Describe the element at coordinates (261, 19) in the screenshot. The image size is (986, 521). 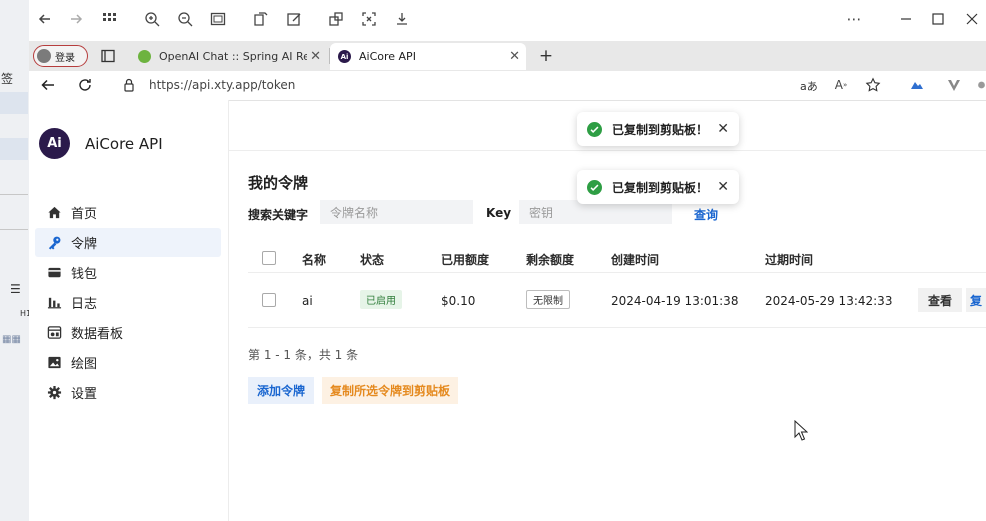
I see `rotate-icon` at that location.